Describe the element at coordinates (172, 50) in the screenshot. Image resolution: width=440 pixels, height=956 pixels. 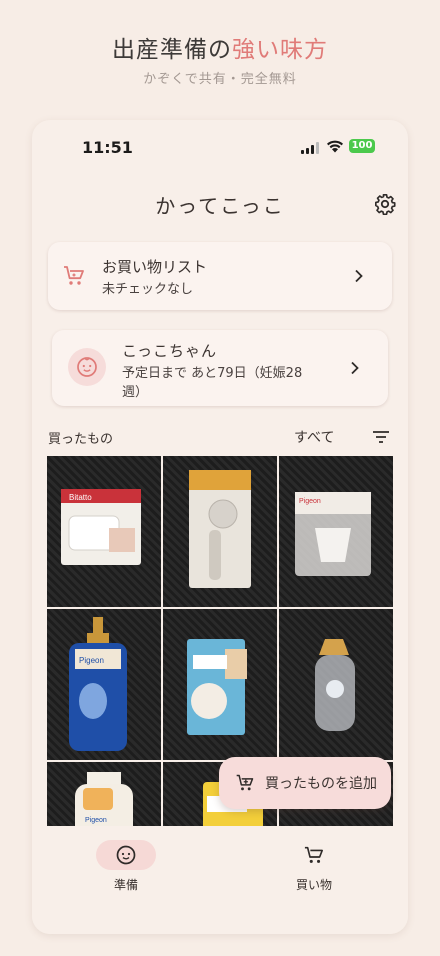
I see `hero-title-main: 出産準備の` at that location.